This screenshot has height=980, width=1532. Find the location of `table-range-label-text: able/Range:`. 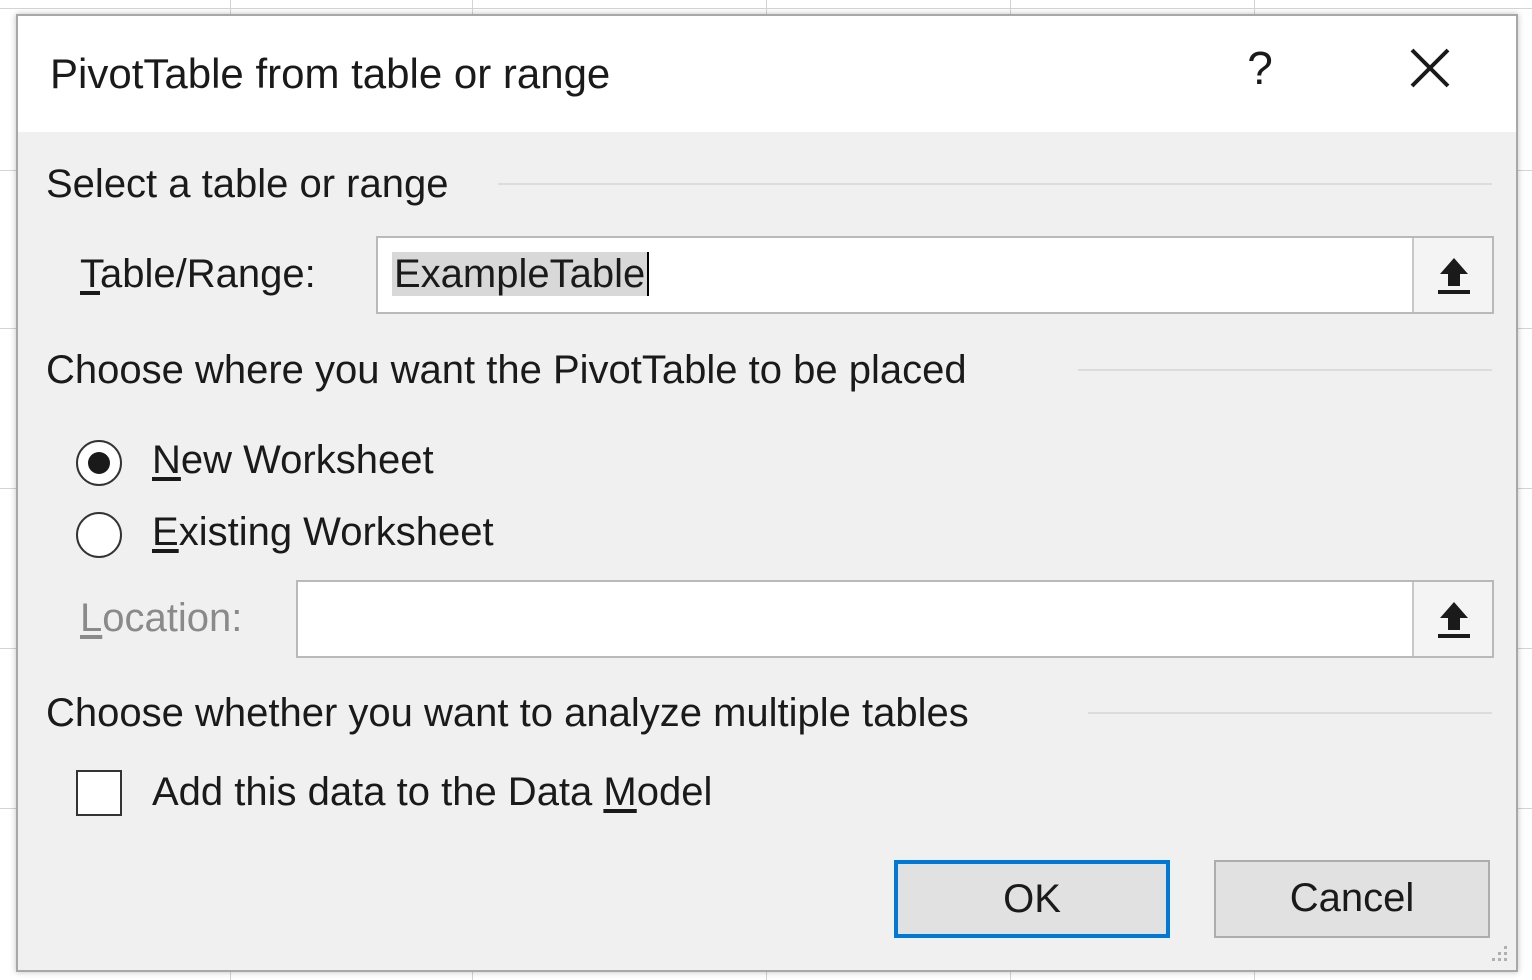

table-range-label-text: able/Range: is located at coordinates (208, 274).